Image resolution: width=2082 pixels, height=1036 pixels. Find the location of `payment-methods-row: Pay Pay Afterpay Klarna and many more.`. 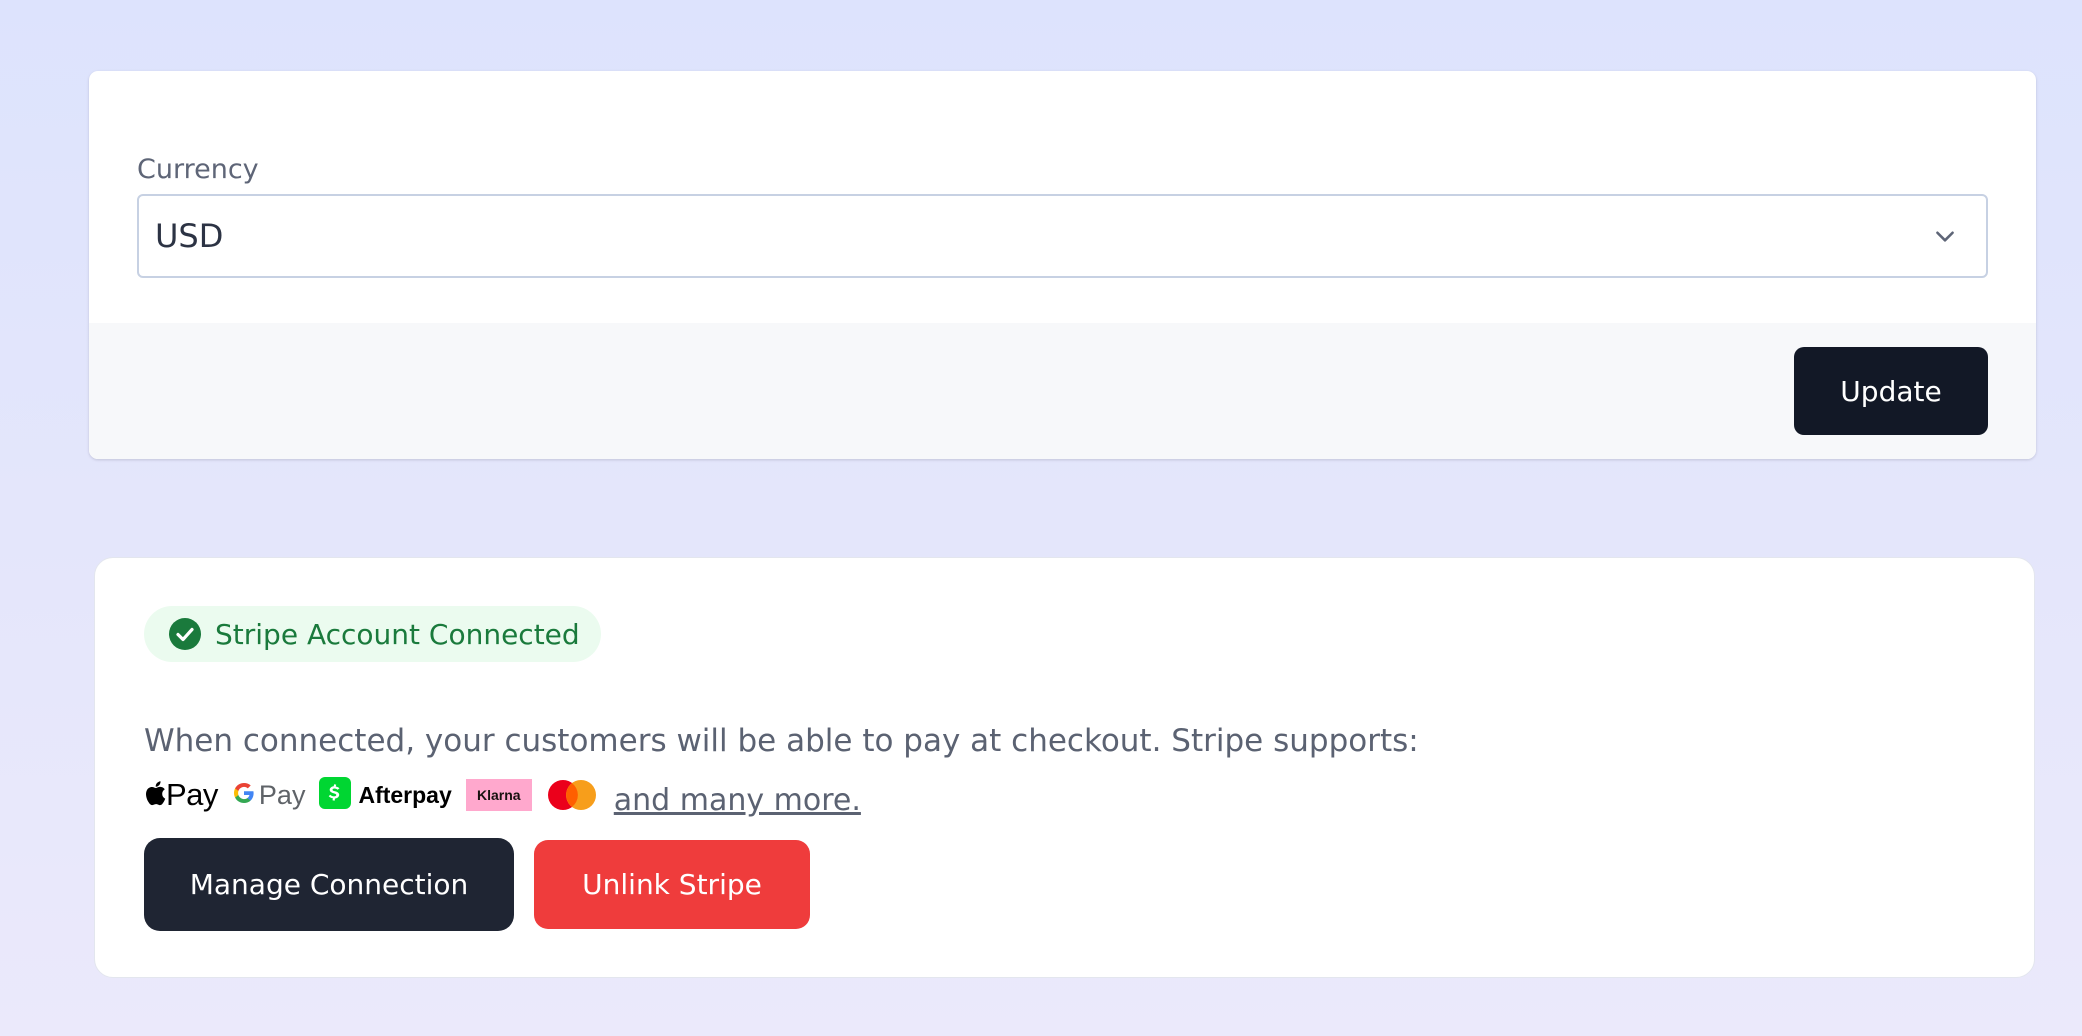

payment-methods-row: Pay Pay Afterpay Klarna and many more. is located at coordinates (502, 795).